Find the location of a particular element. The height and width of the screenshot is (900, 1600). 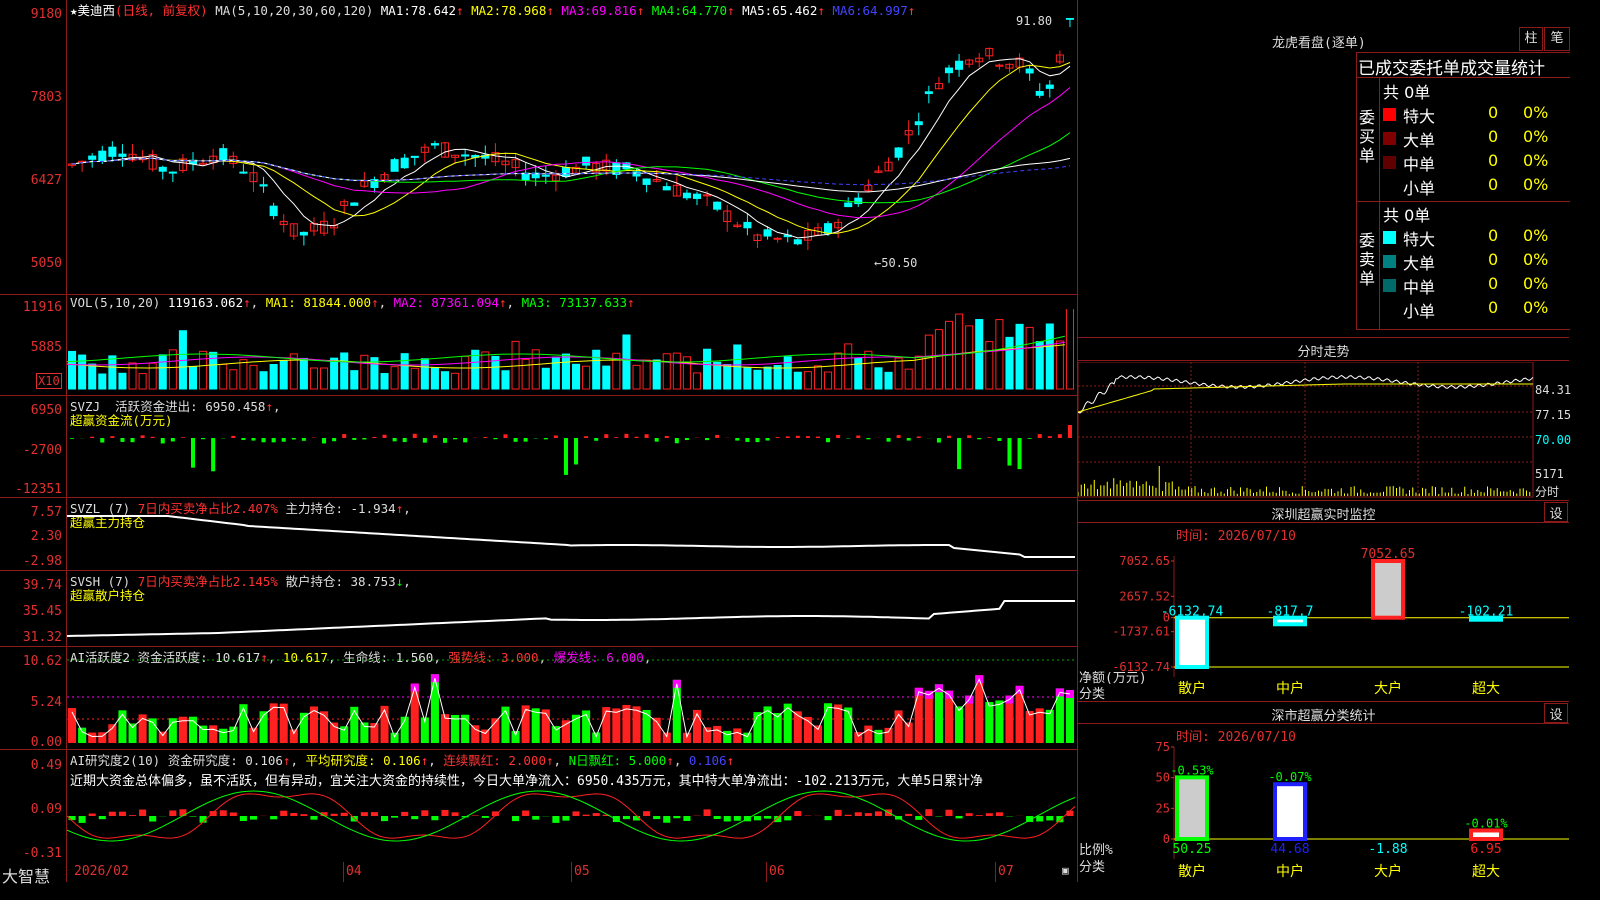

ai-research-chart is located at coordinates (571, 813).